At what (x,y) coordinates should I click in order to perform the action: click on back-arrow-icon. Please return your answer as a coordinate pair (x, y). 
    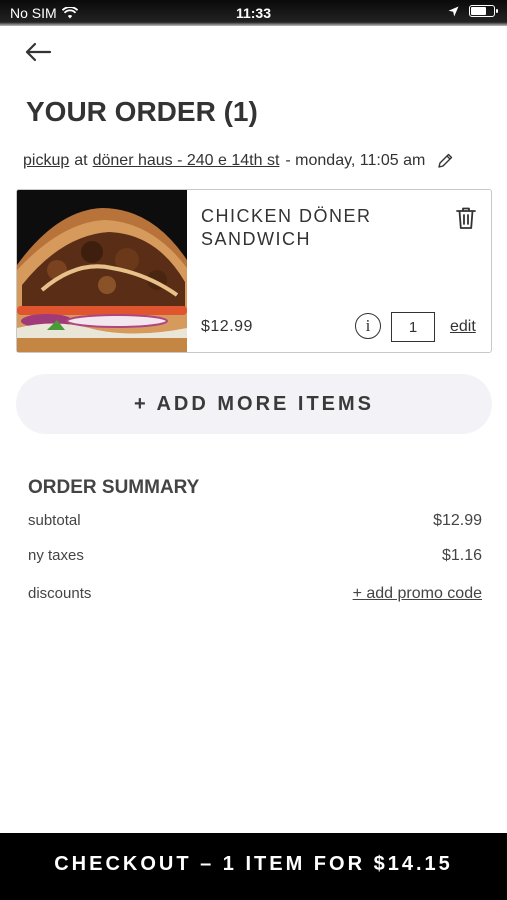
    Looking at the image, I should click on (38, 52).